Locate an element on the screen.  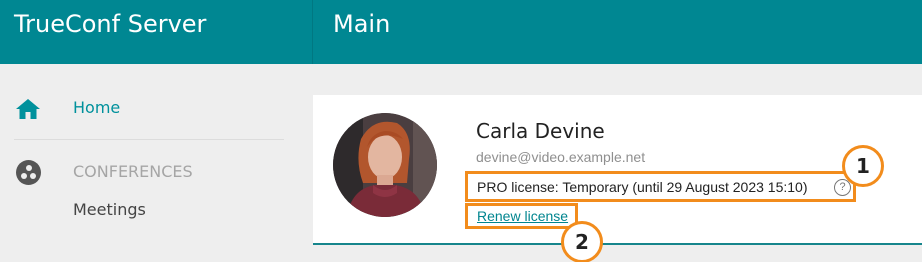
page-title: Main is located at coordinates (362, 24).